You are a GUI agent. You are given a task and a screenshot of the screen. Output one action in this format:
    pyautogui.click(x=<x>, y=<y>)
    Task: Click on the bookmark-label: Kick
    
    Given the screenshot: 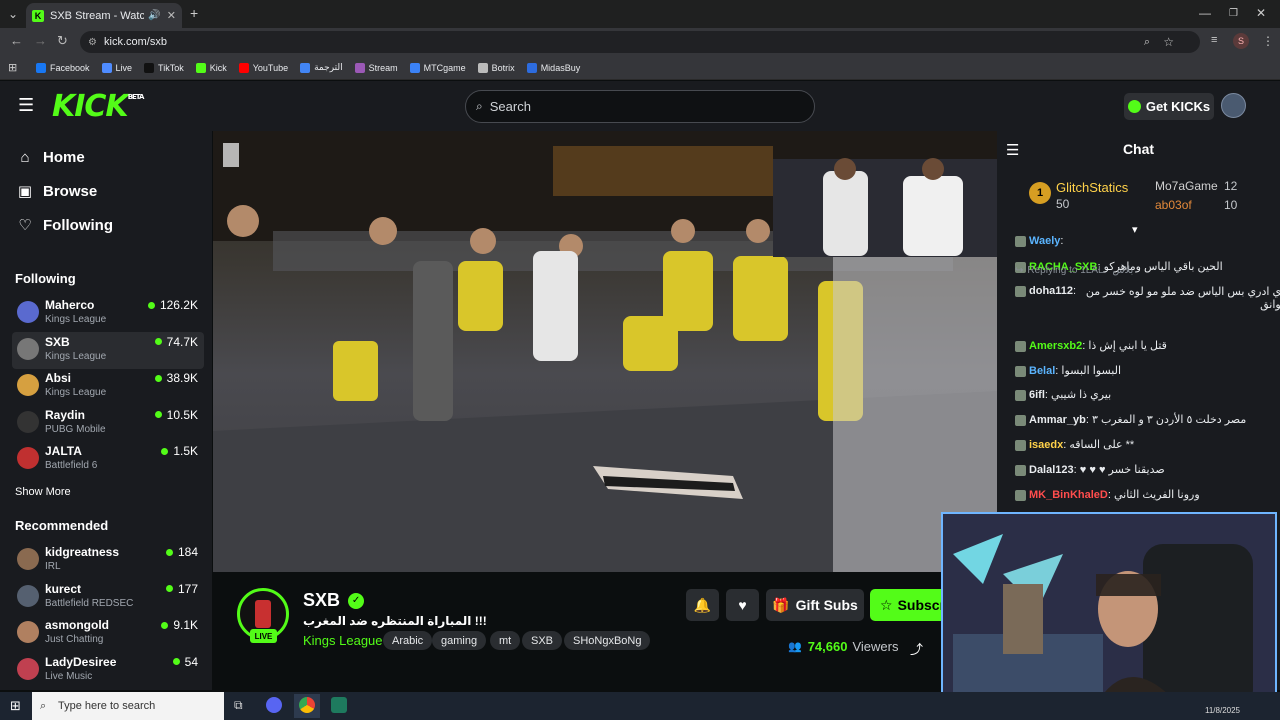 What is the action you would take?
    pyautogui.click(x=218, y=67)
    